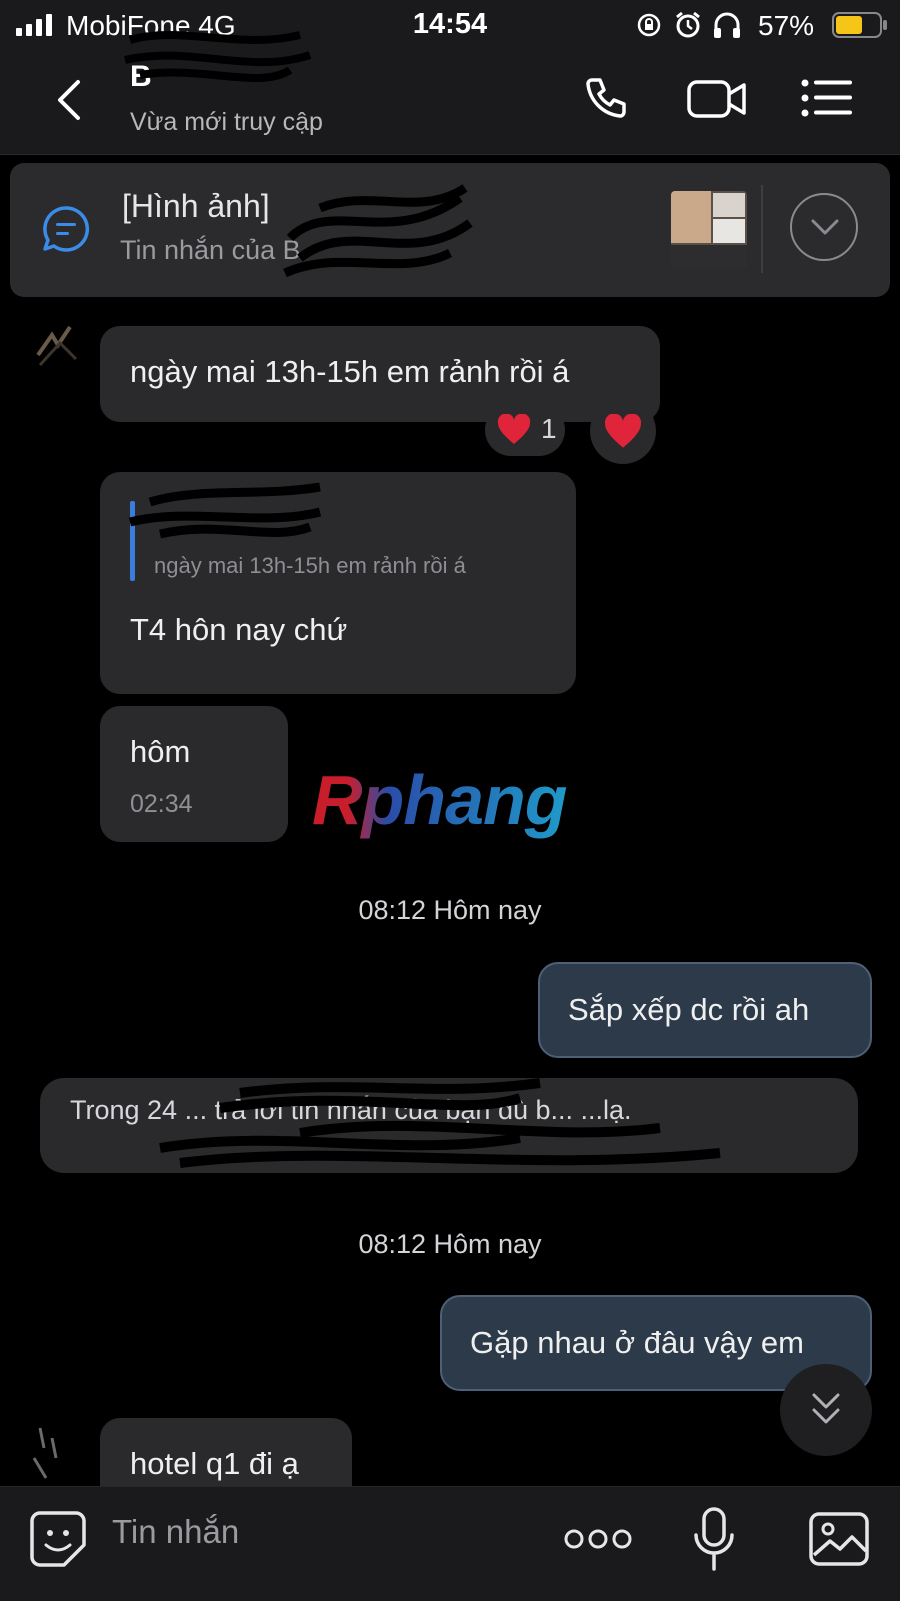 The width and height of the screenshot is (900, 1601). I want to click on phone-icon, so click(605, 99).